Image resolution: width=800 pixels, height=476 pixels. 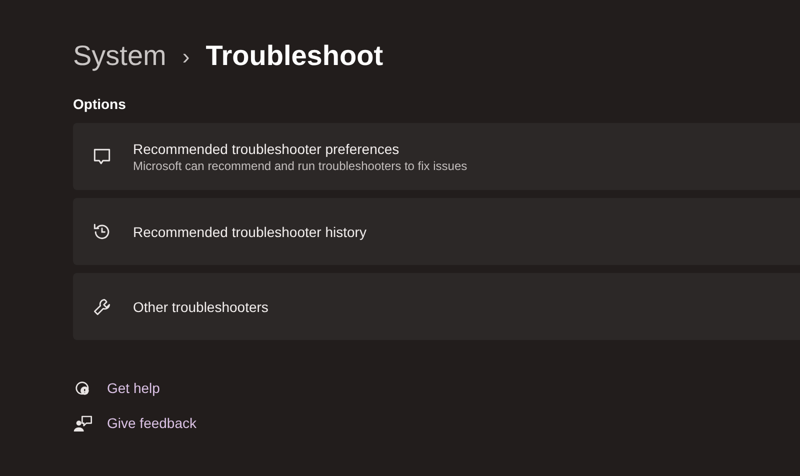 What do you see at coordinates (83, 424) in the screenshot?
I see `feedback-person-icon` at bounding box center [83, 424].